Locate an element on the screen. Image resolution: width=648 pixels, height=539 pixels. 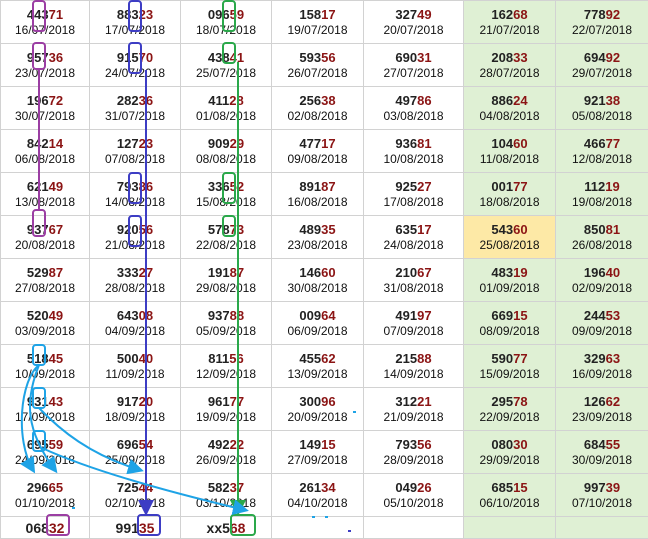
result-number: 12723 is located at coordinates (135, 144).